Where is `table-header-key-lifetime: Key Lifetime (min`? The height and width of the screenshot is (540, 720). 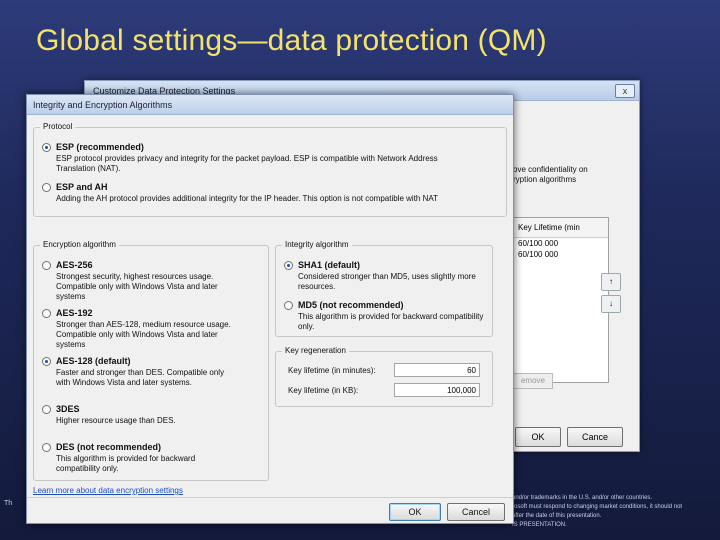 table-header-key-lifetime: Key Lifetime (min is located at coordinates (561, 228).